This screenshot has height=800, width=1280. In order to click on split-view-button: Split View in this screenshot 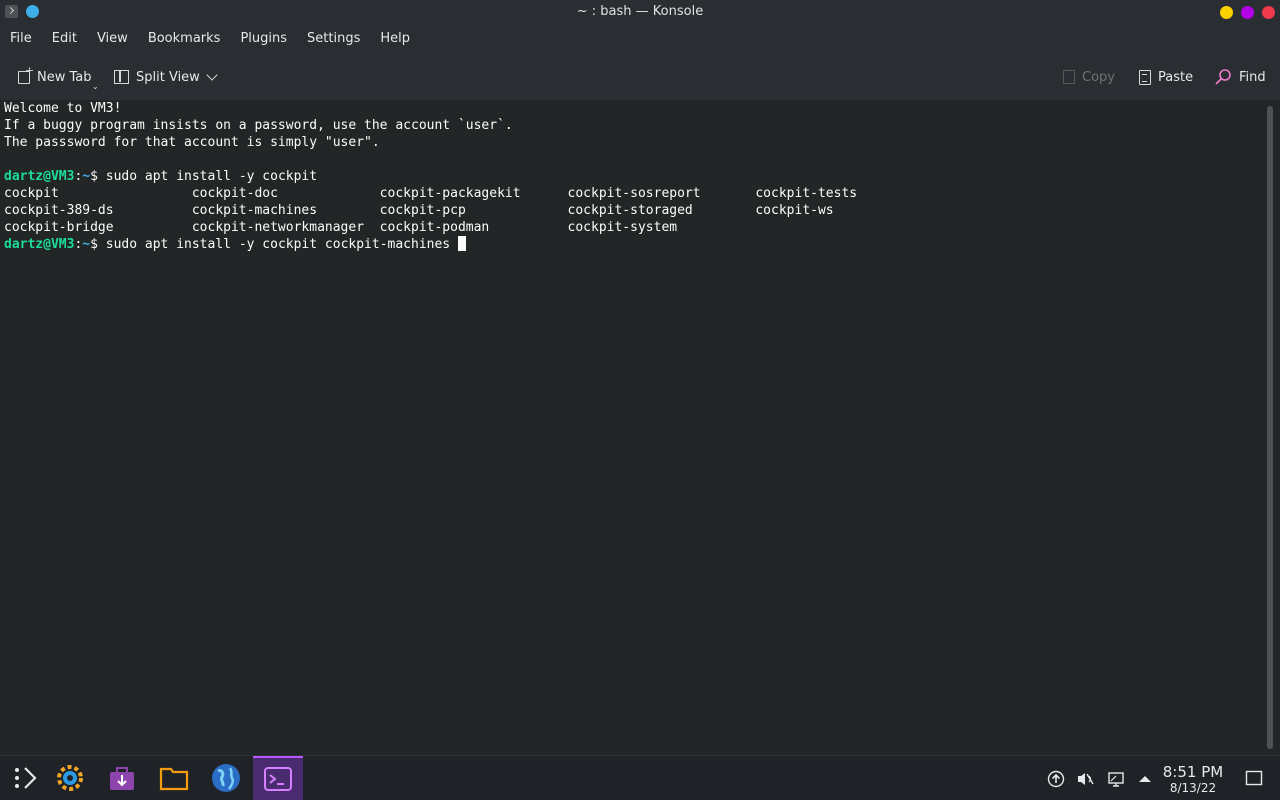, I will do `click(166, 77)`.